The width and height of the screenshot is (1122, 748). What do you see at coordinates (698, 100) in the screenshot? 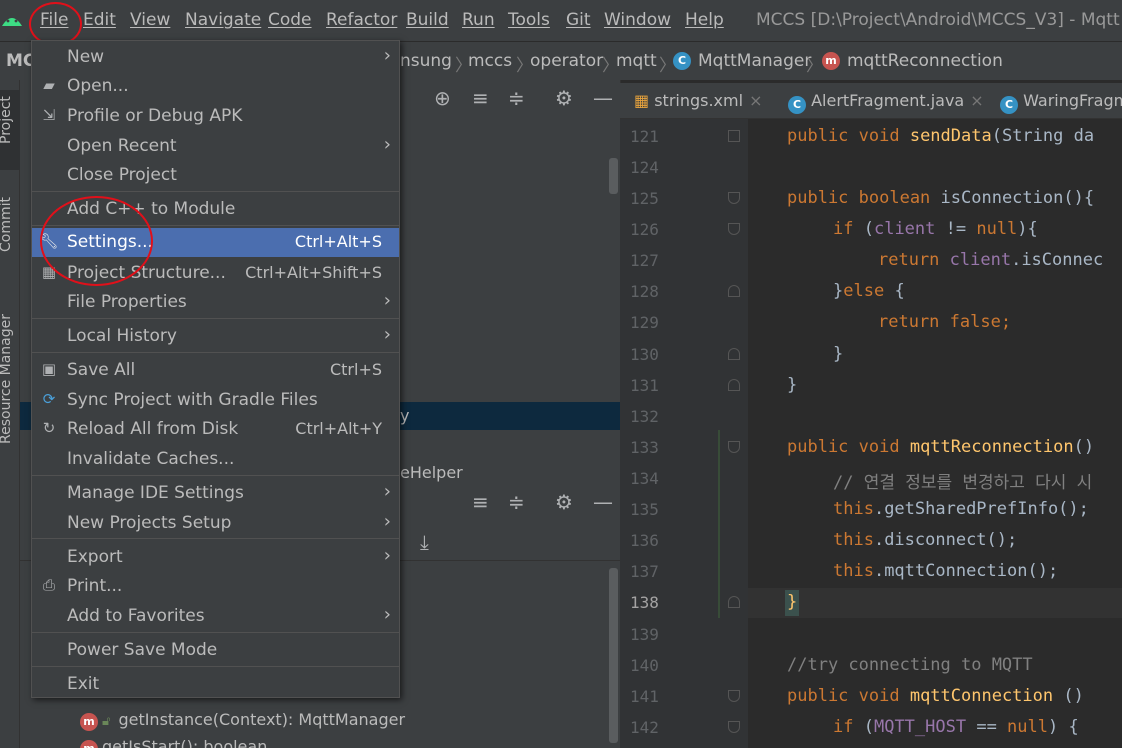
I see `tab-strings-xml: ▦ strings.xml ×` at bounding box center [698, 100].